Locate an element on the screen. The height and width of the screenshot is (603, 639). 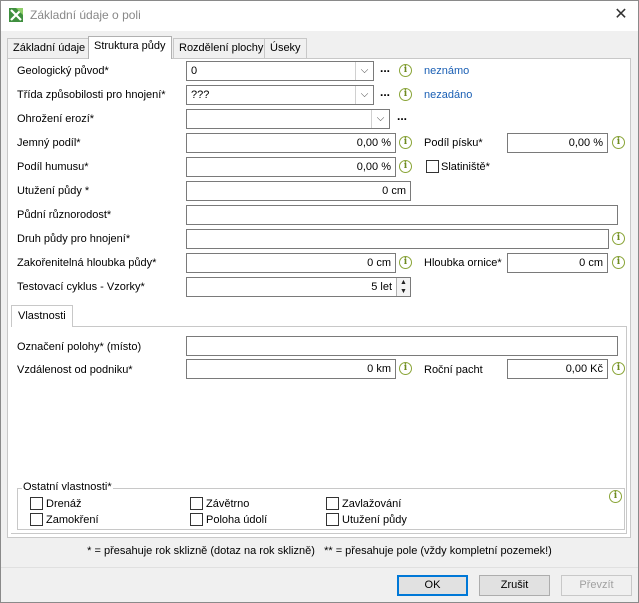
rozmanitost-label: Půdní různorodost* is located at coordinates (64, 215).